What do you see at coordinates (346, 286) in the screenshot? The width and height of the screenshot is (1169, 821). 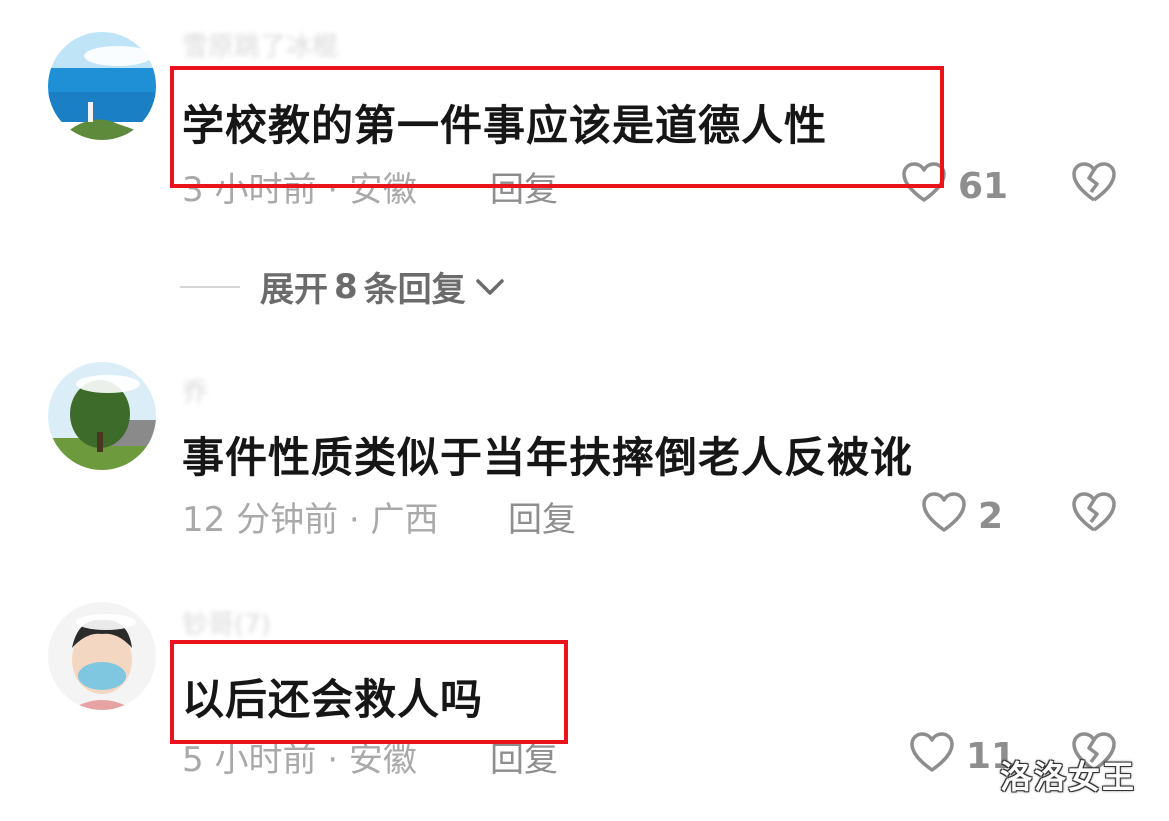 I see `reply-count: 8` at bounding box center [346, 286].